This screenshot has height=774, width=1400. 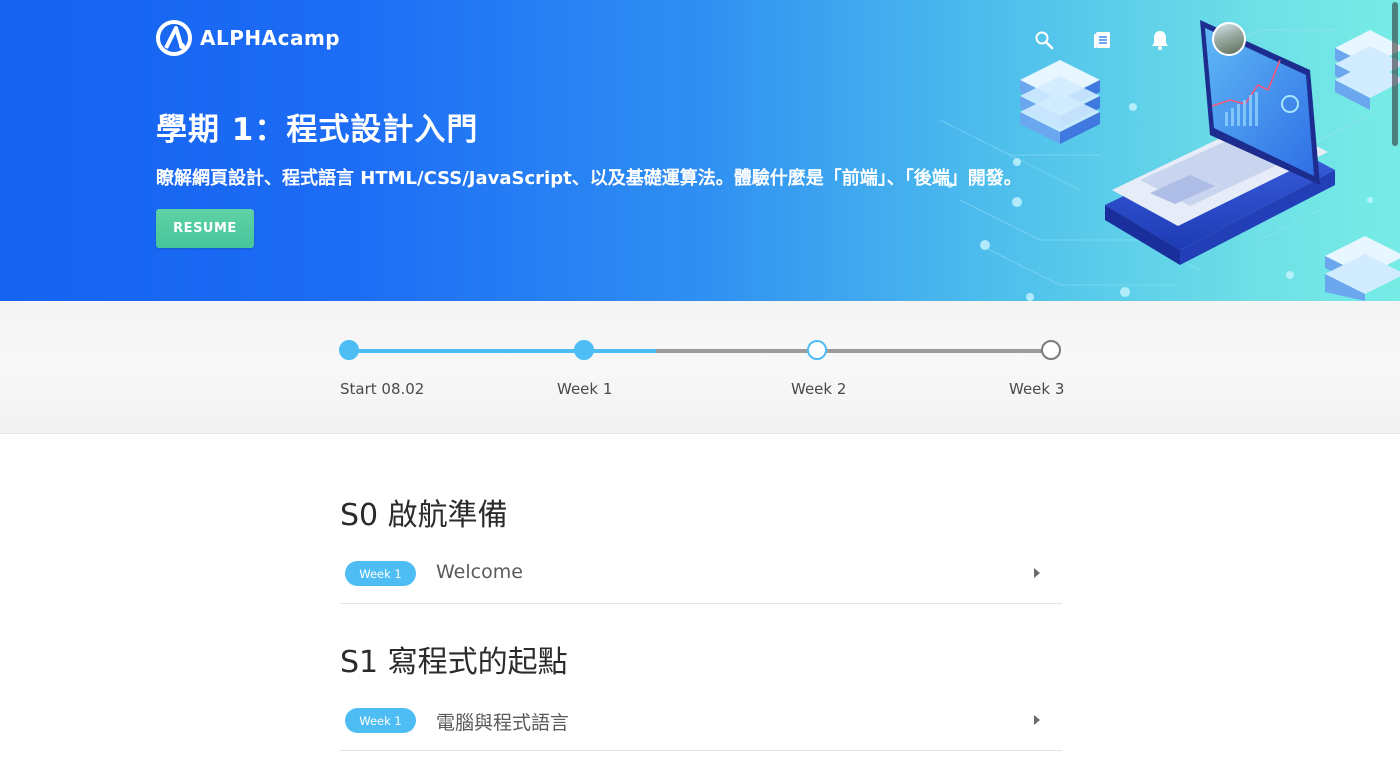 I want to click on lesson-title: 電腦與程式語言, so click(x=503, y=723).